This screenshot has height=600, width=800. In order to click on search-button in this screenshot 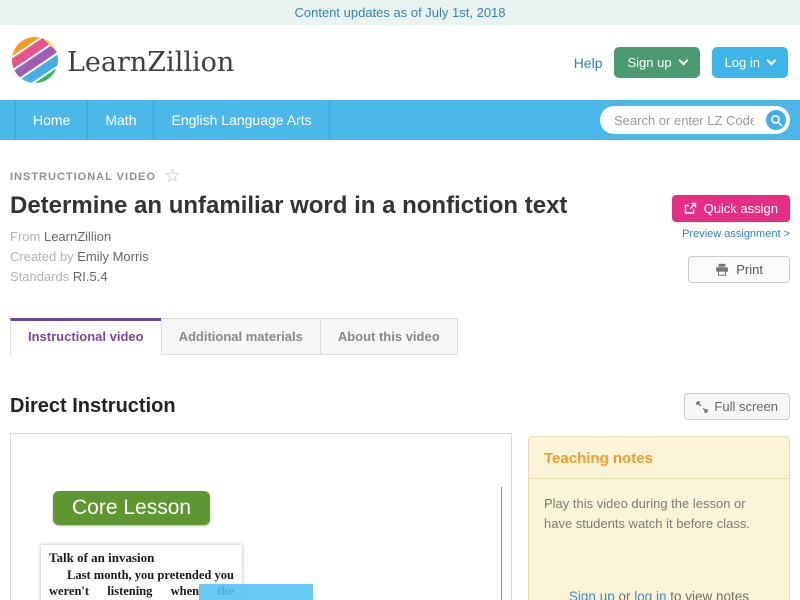, I will do `click(776, 120)`.